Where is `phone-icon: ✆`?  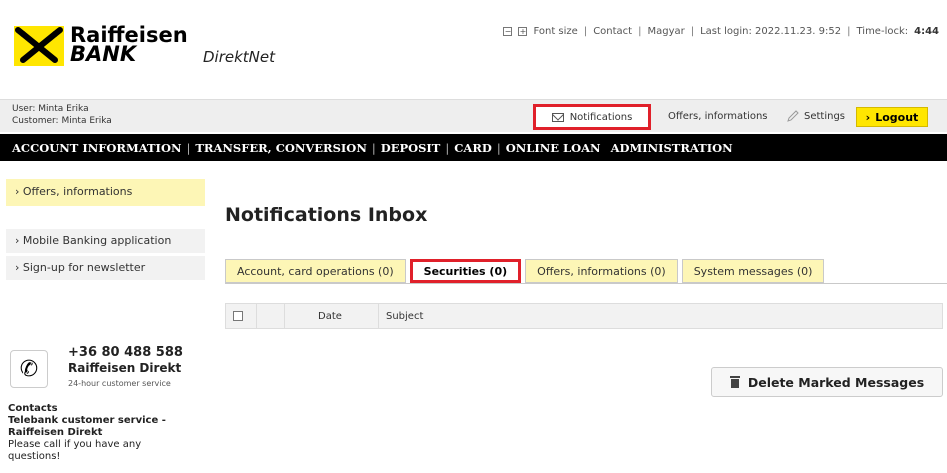 phone-icon: ✆ is located at coordinates (29, 369).